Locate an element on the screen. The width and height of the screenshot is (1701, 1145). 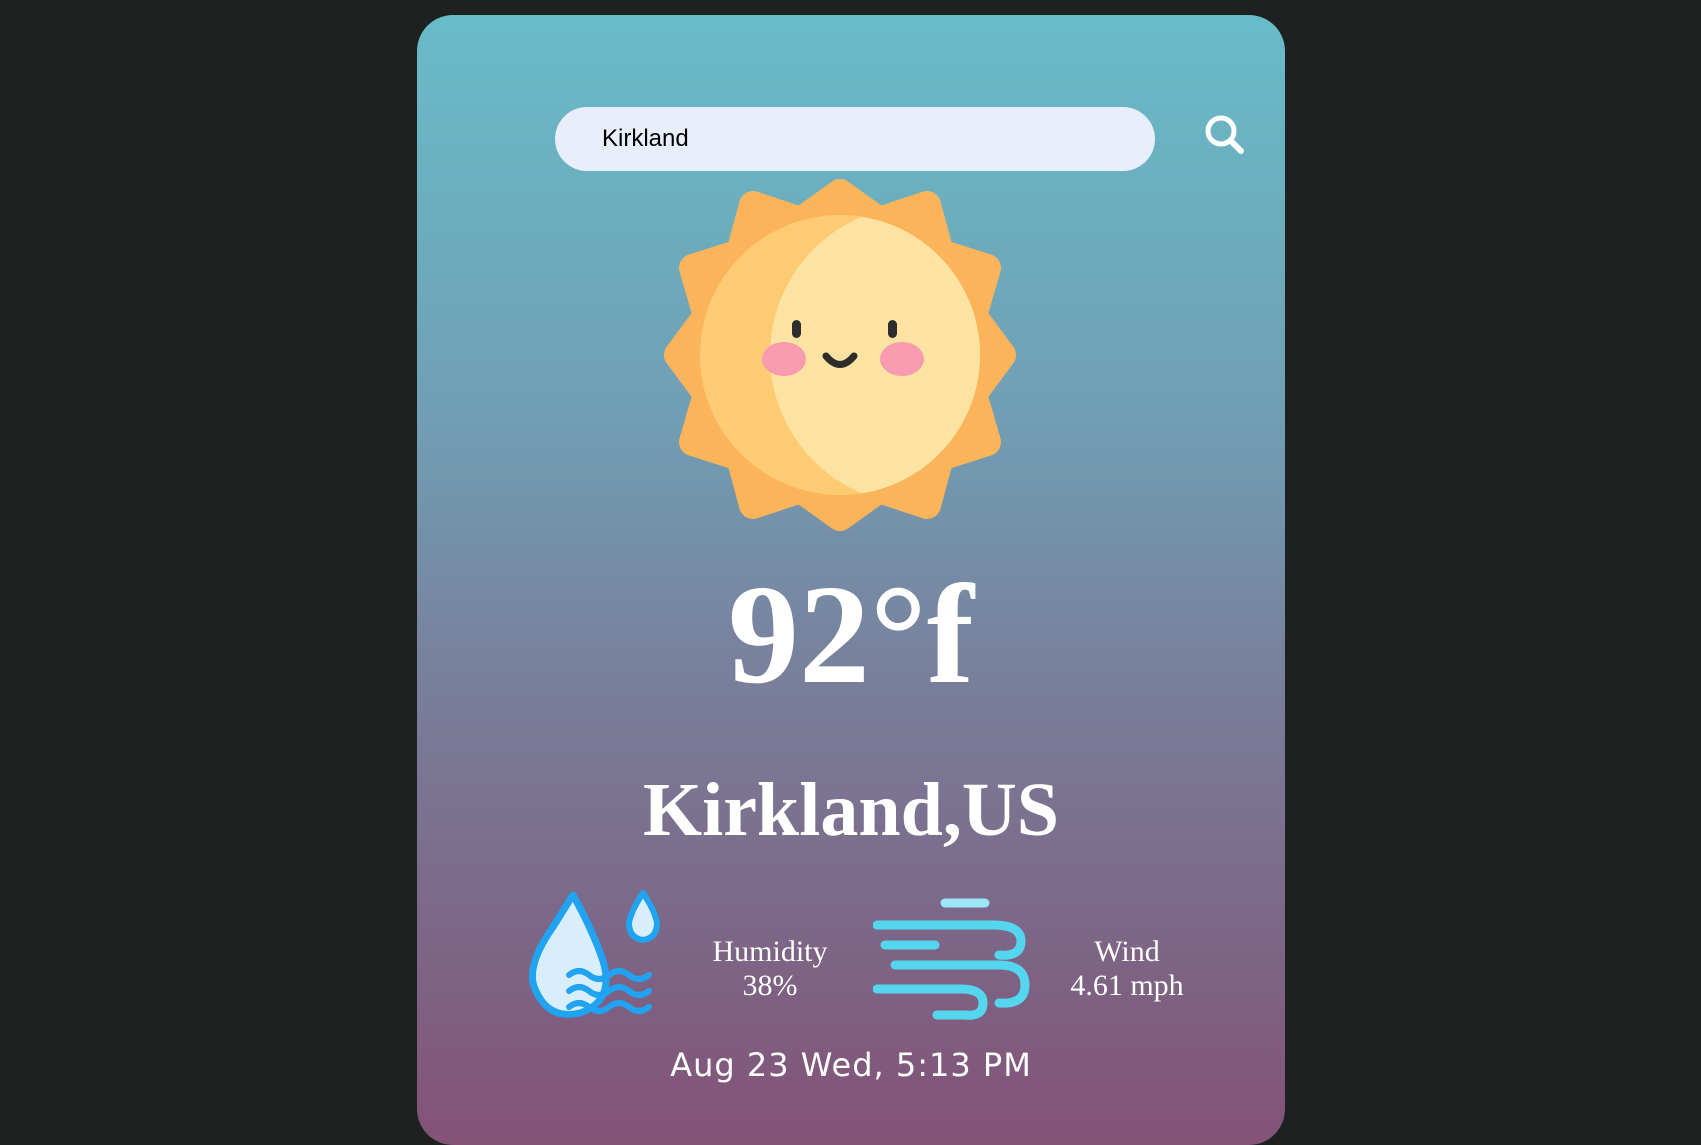
search-button is located at coordinates (1227, 137).